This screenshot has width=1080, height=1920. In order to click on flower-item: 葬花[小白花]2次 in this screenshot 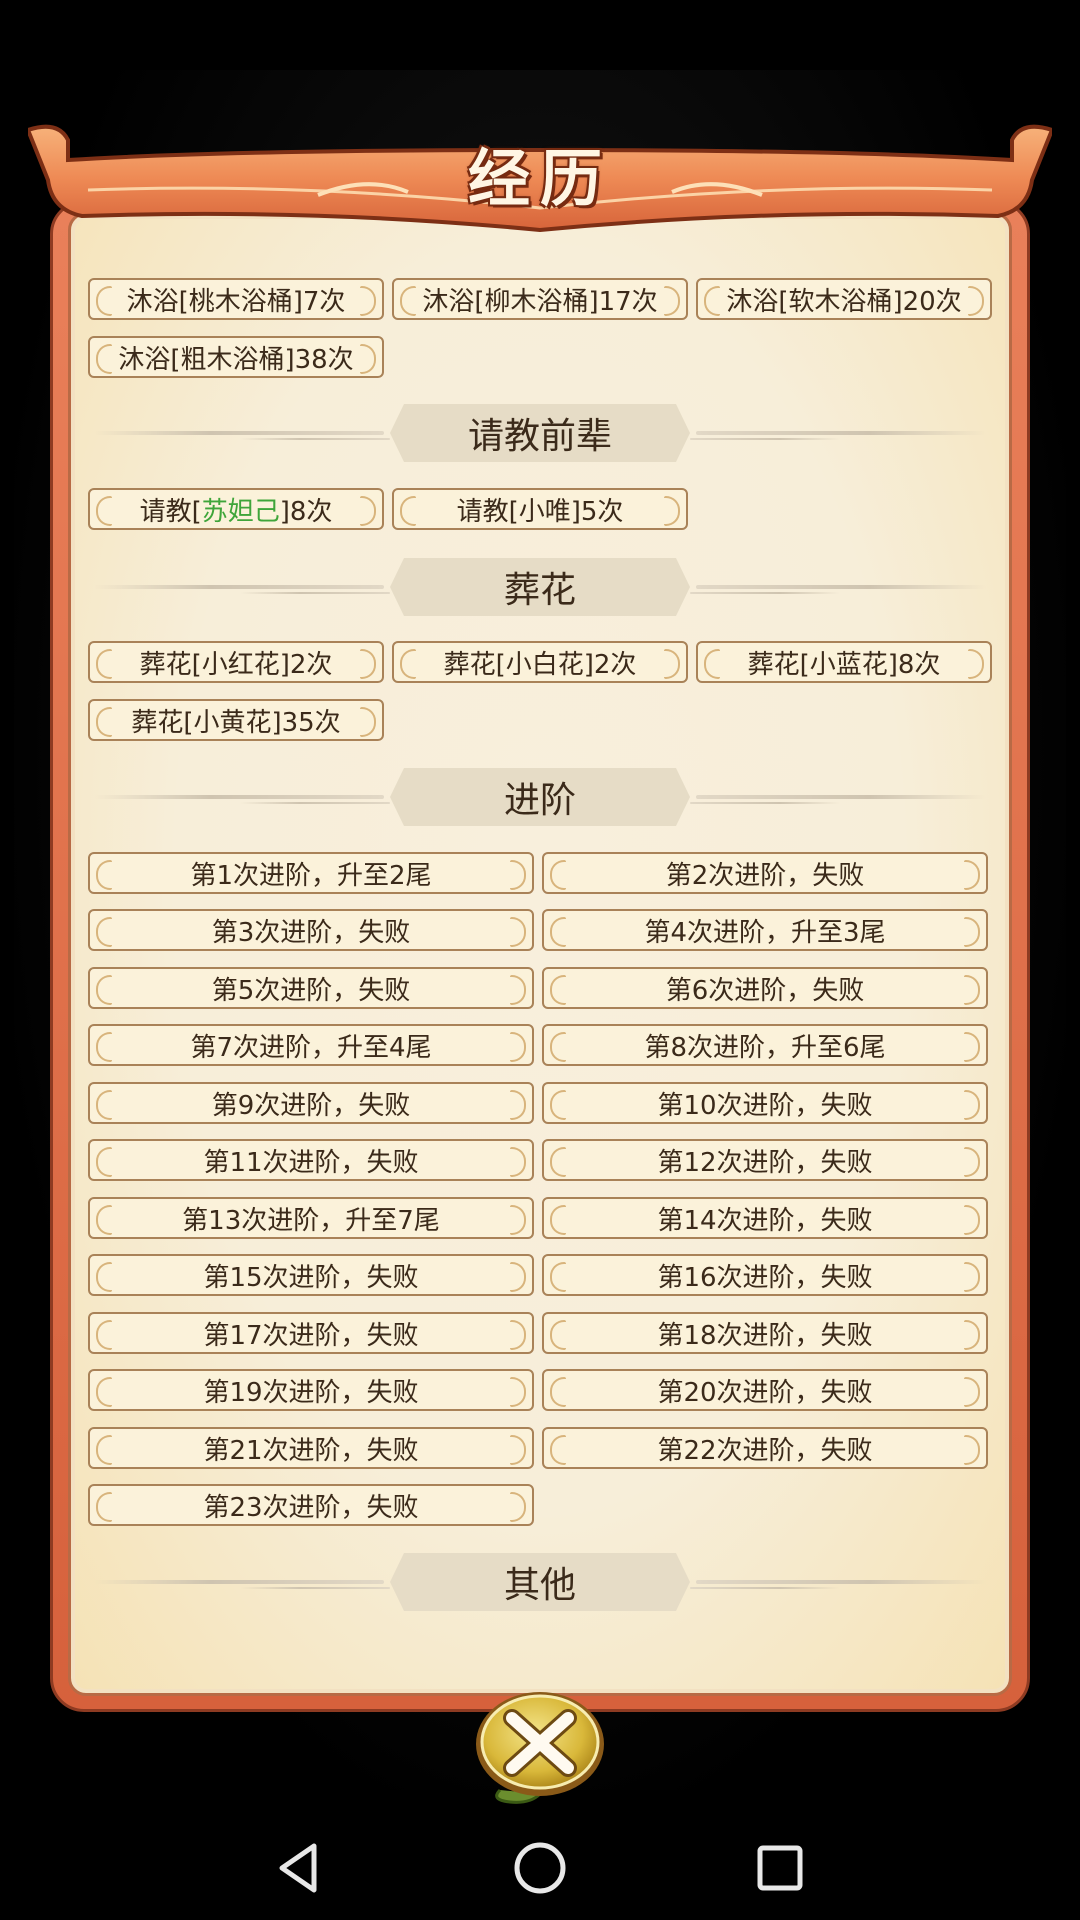, I will do `click(540, 662)`.